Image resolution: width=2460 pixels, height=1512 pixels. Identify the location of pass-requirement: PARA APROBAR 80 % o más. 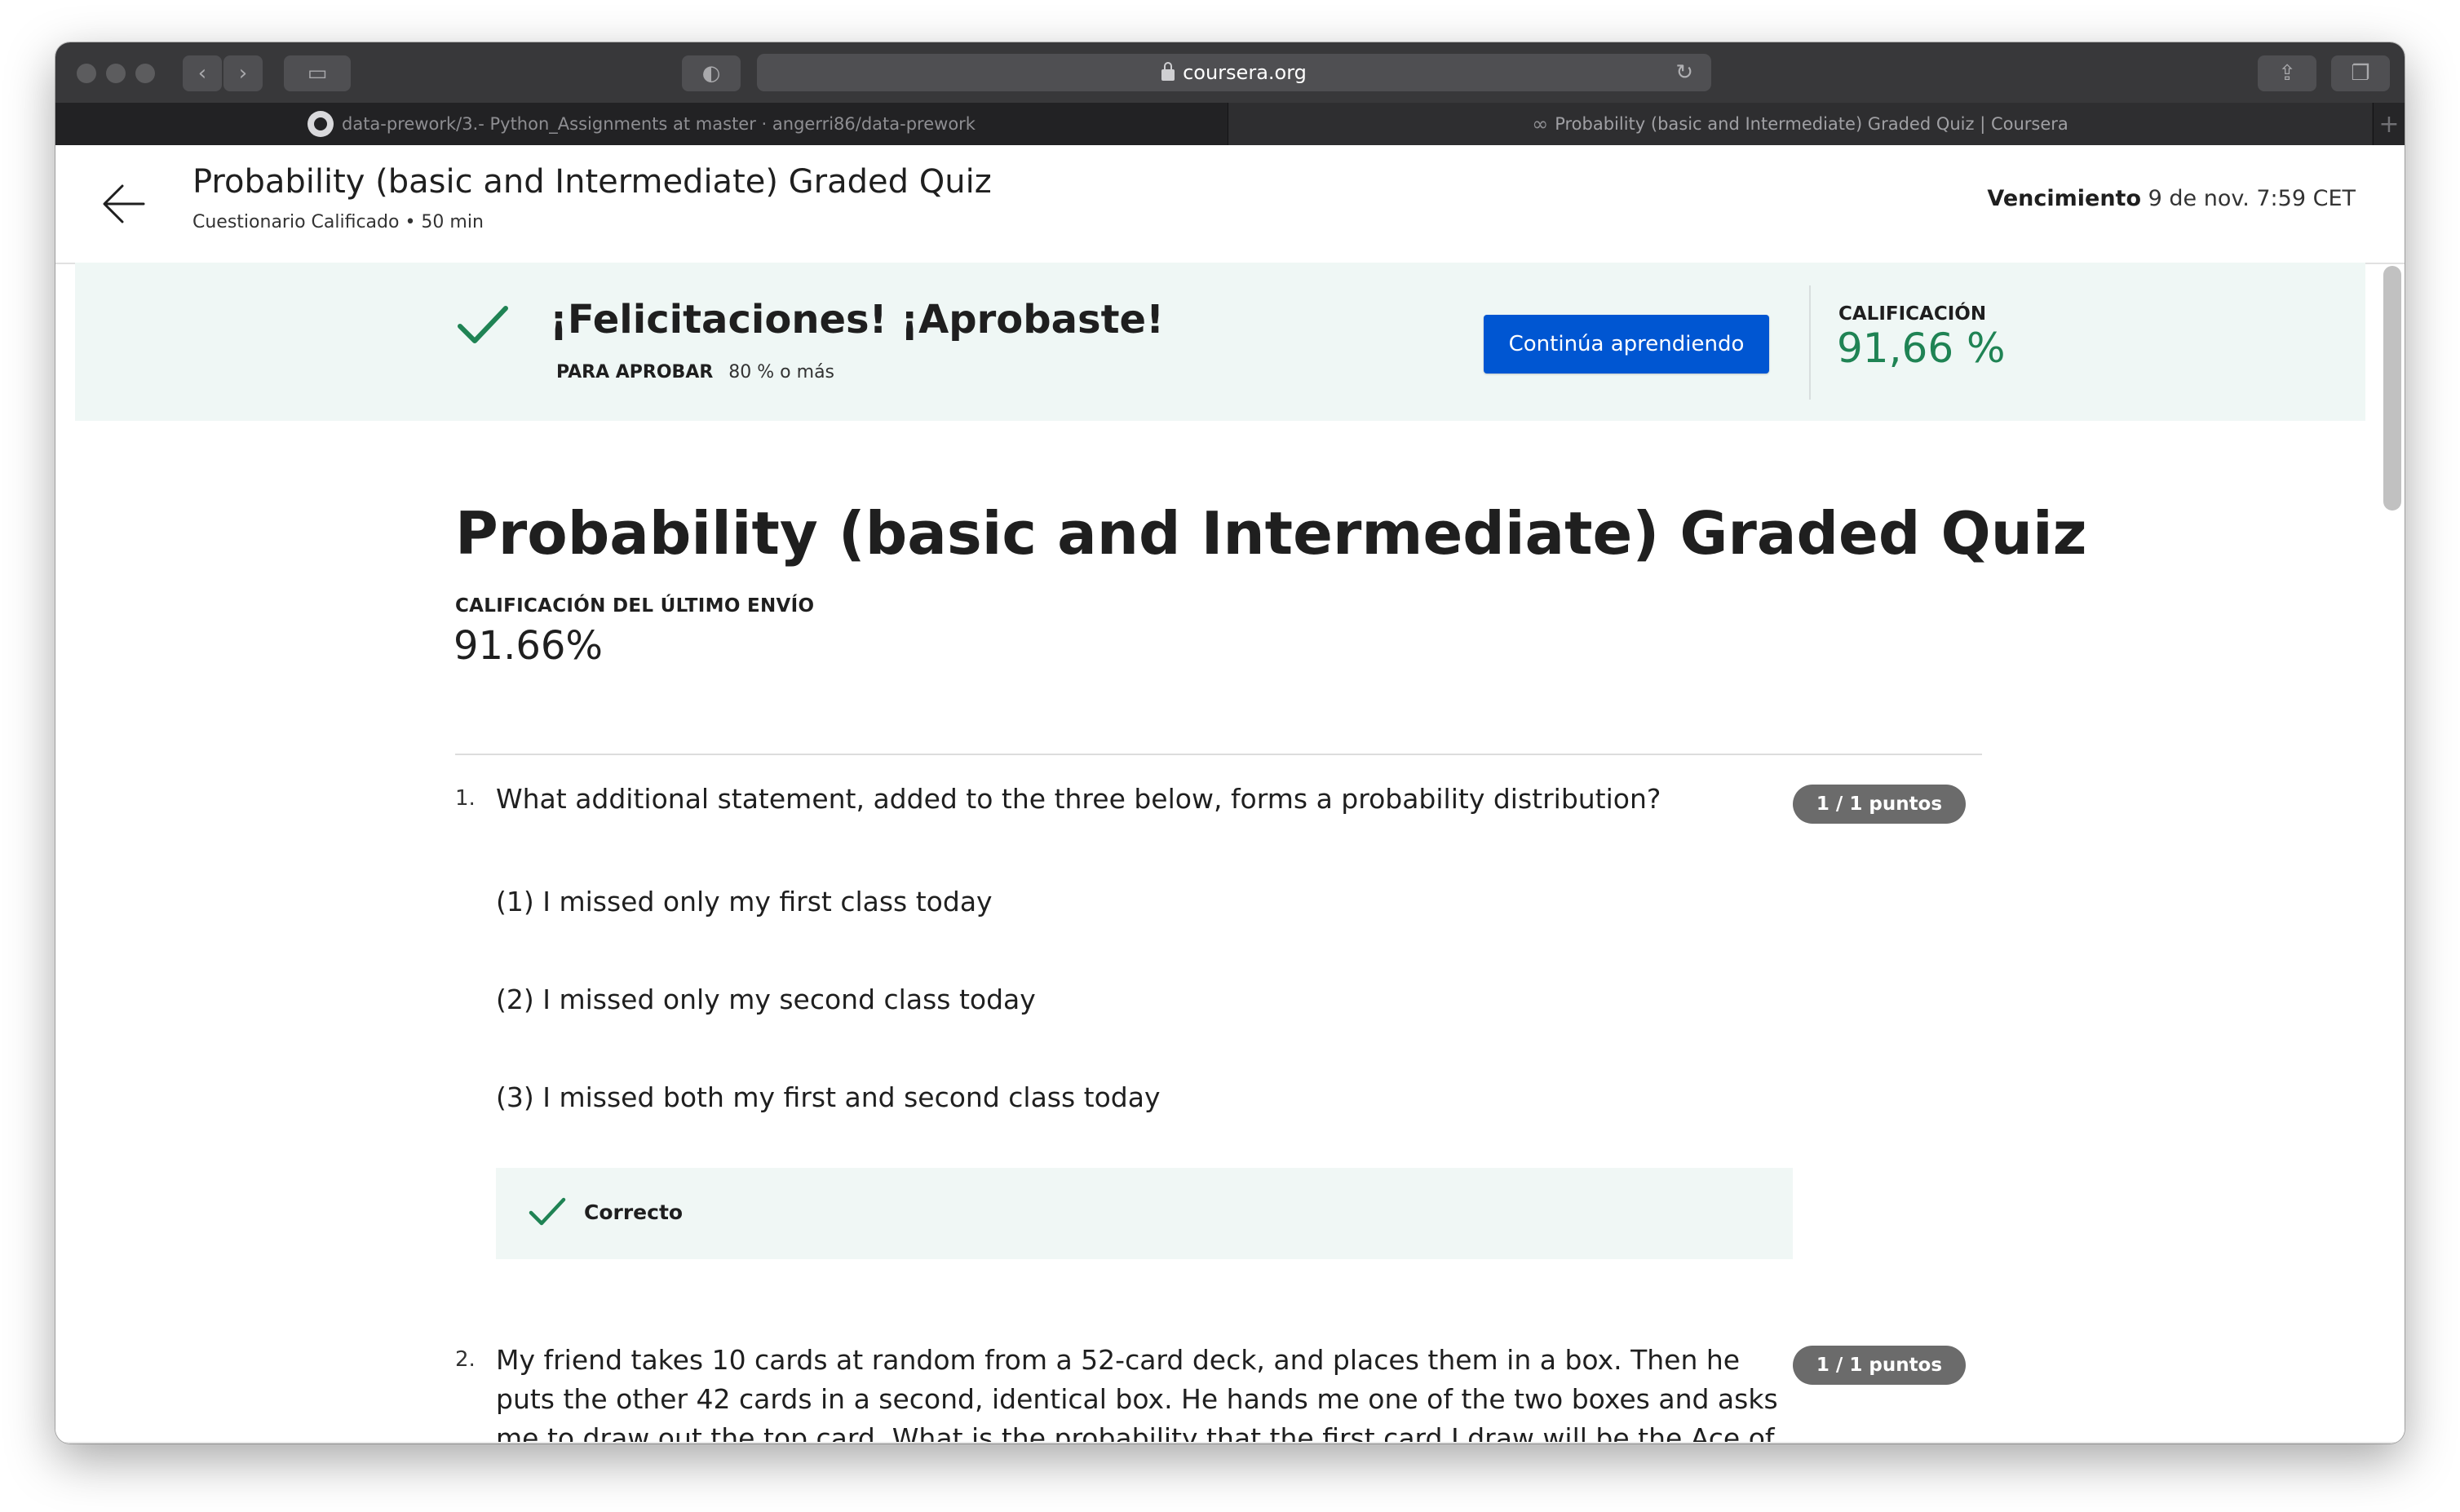
(695, 372).